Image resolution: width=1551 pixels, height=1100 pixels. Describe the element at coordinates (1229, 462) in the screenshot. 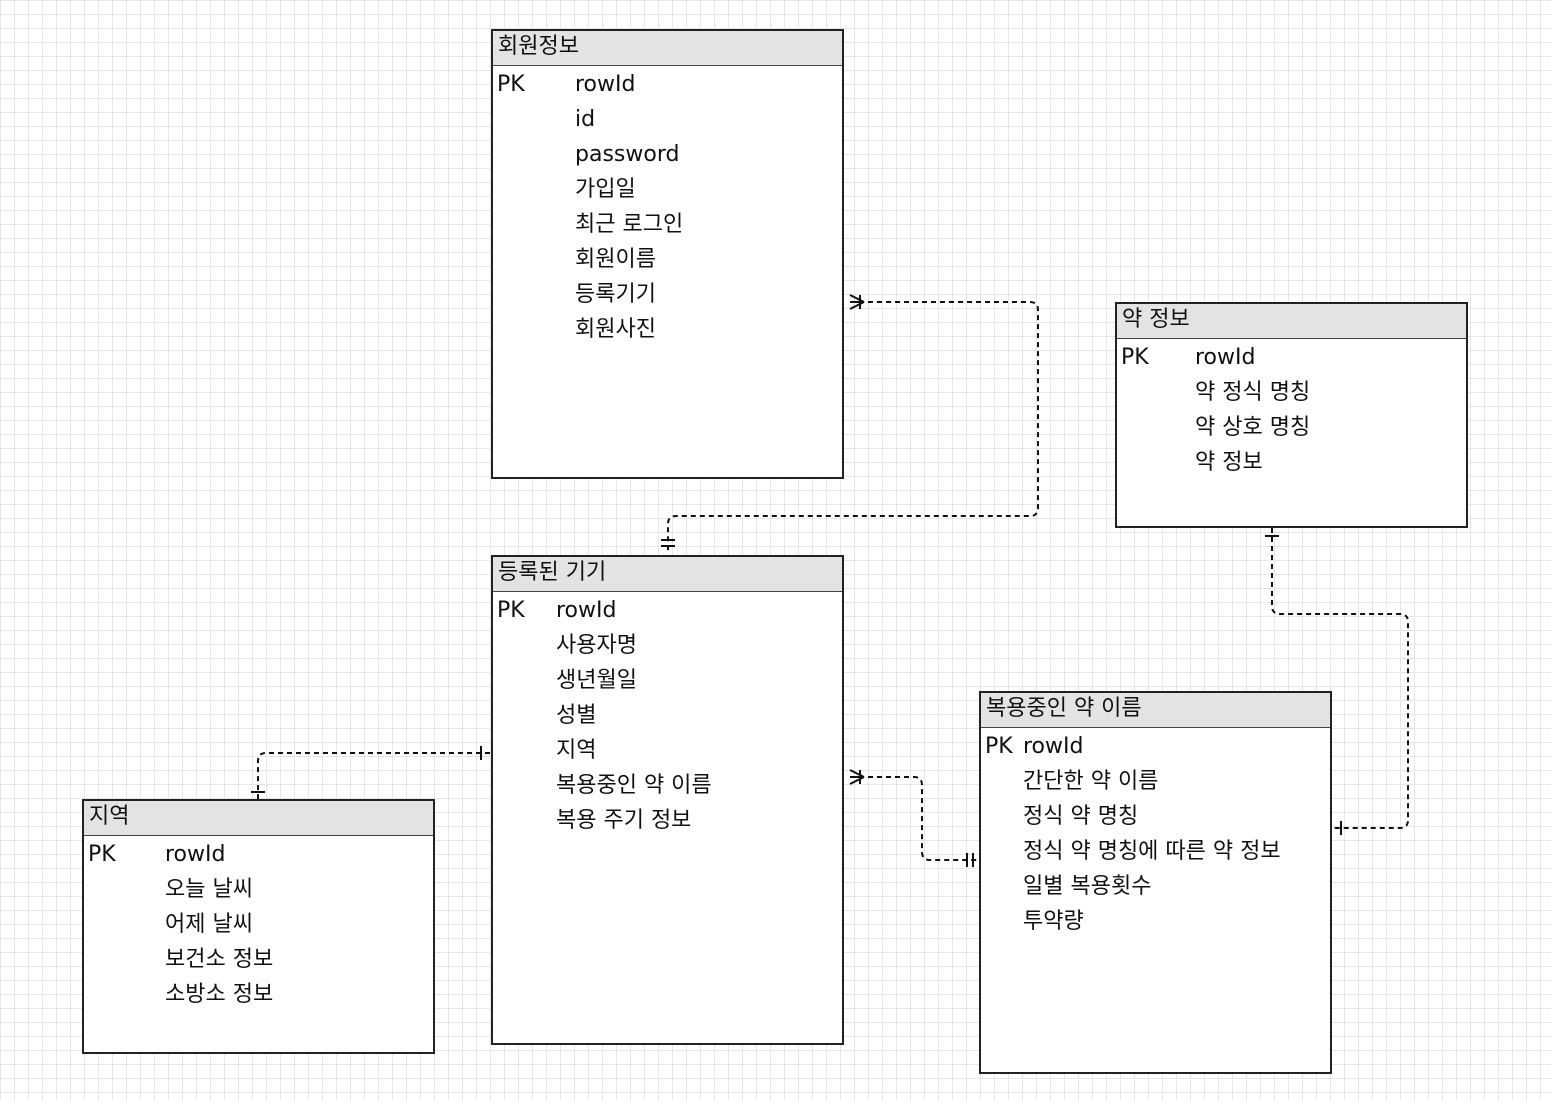

I see `field-label: 약 정보` at that location.